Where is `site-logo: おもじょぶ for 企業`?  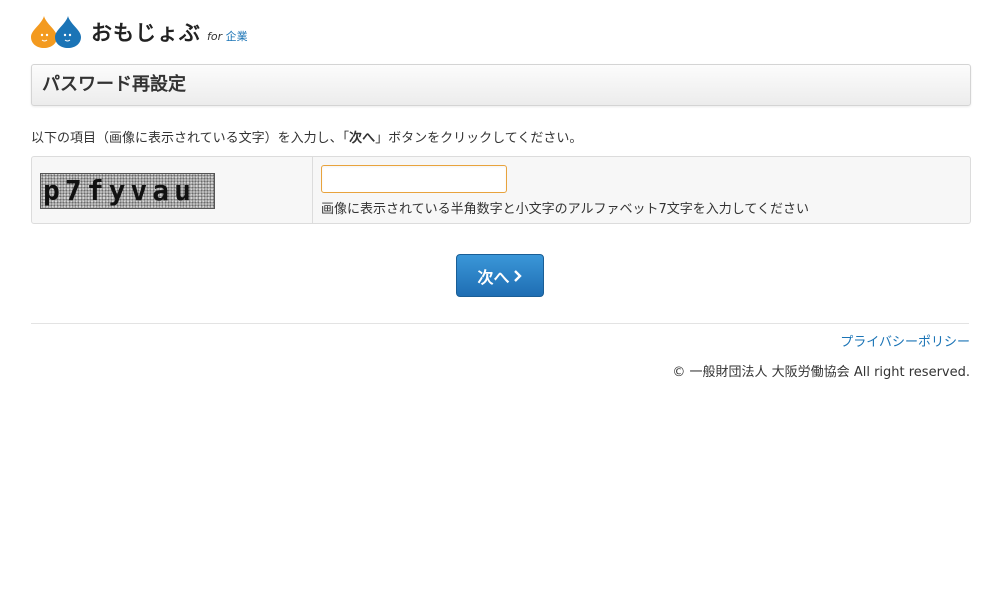 site-logo: おもじょぶ for 企業 is located at coordinates (139, 32).